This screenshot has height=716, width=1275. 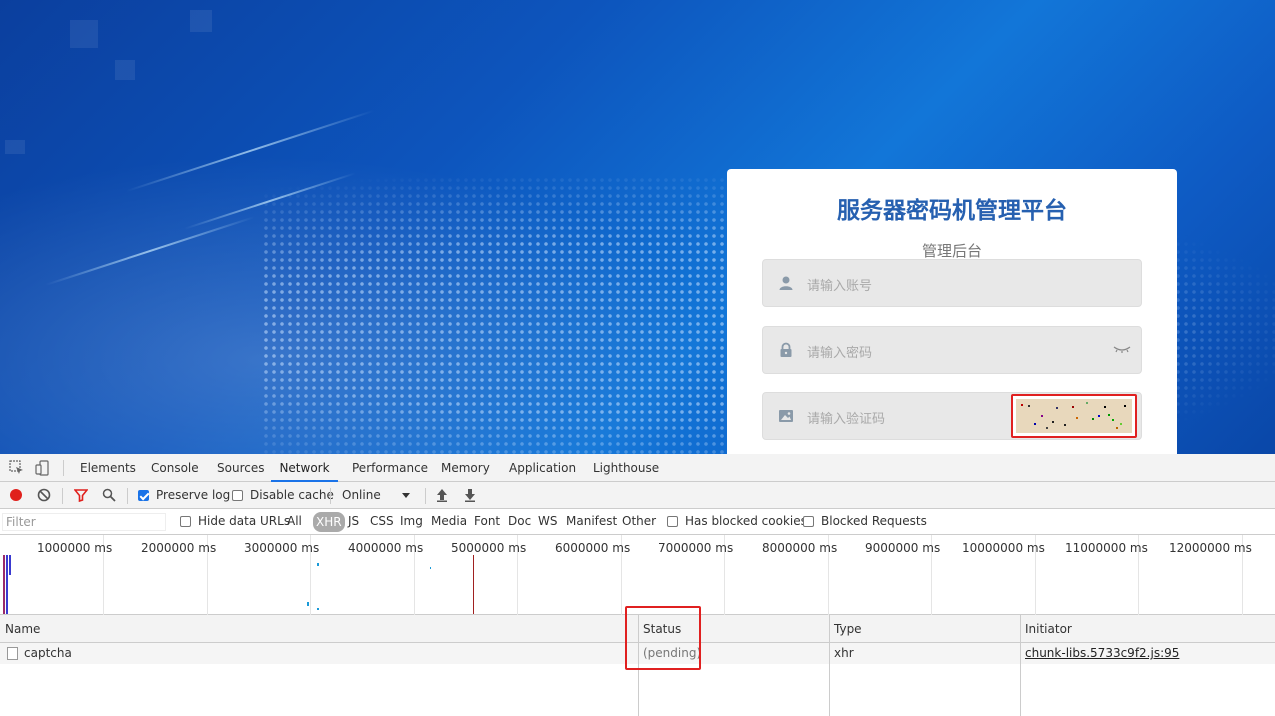 I want to click on tab-application: Application, so click(x=542, y=468).